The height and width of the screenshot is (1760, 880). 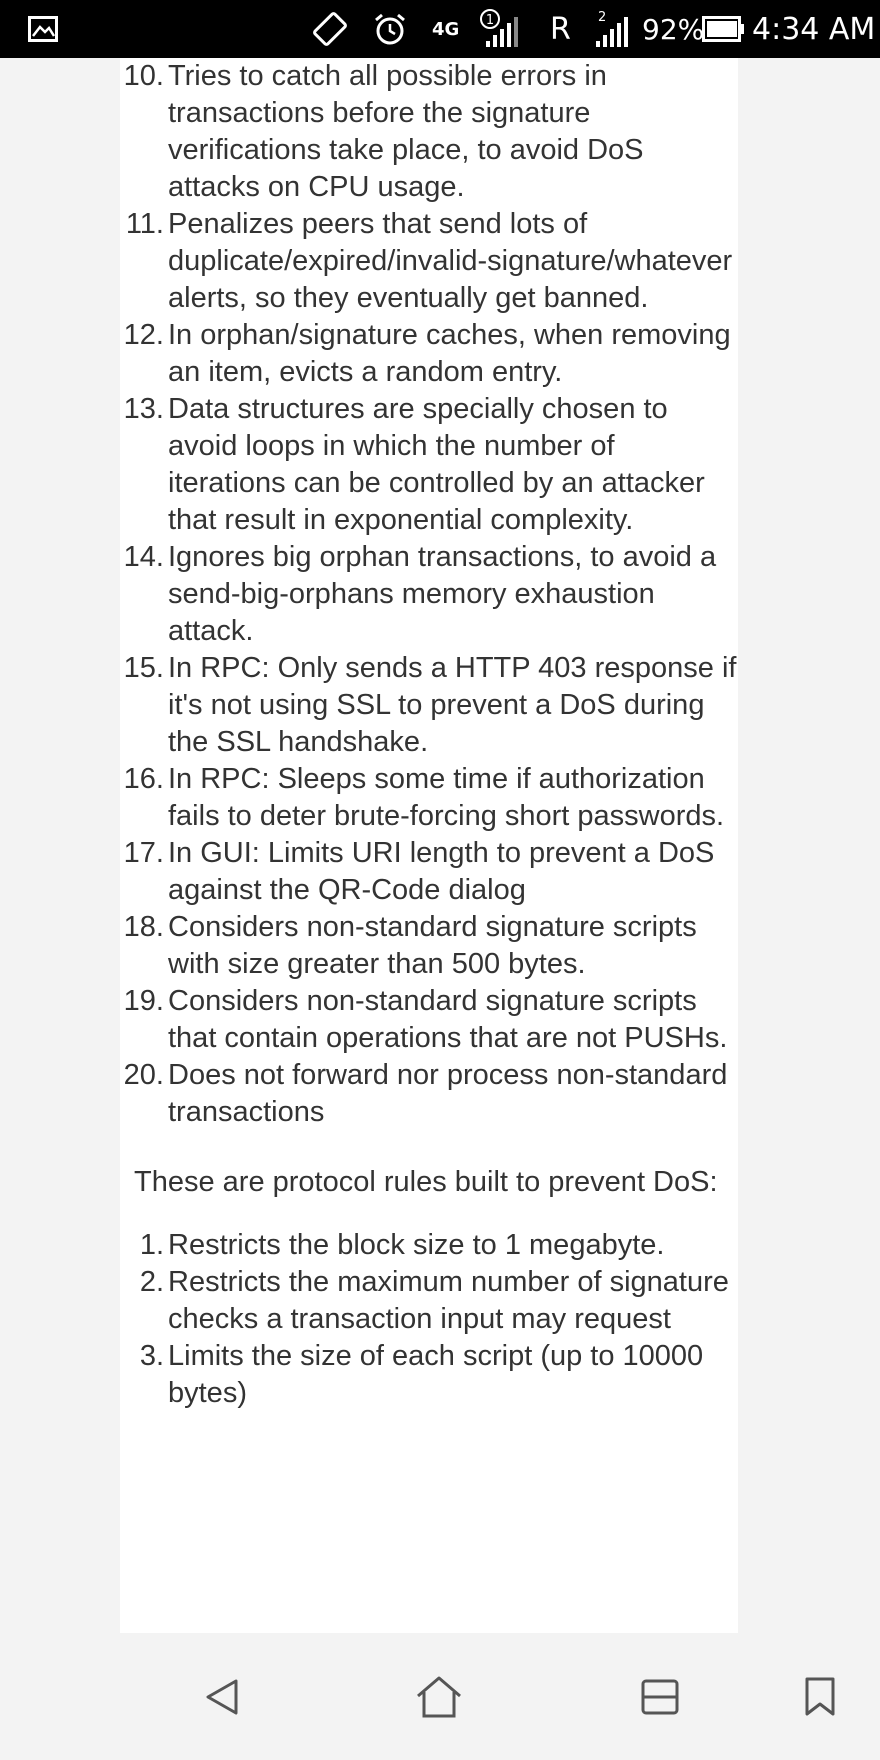 I want to click on list-item-number: 11., so click(x=144, y=224).